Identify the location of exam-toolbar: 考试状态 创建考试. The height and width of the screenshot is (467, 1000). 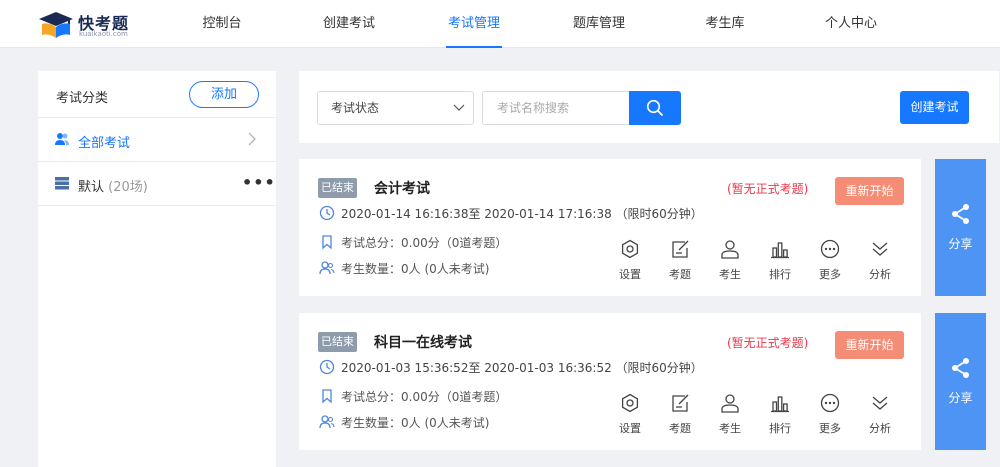
(649, 107).